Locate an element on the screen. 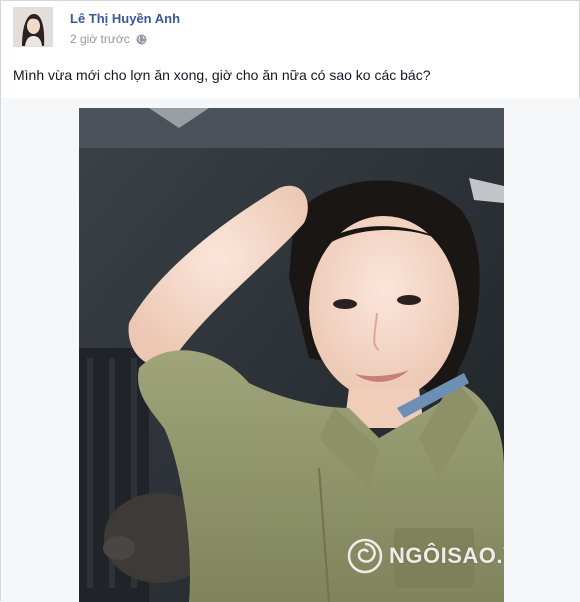 Image resolution: width=580 pixels, height=602 pixels. watermark: NGÔISAO.VN is located at coordinates (425, 556).